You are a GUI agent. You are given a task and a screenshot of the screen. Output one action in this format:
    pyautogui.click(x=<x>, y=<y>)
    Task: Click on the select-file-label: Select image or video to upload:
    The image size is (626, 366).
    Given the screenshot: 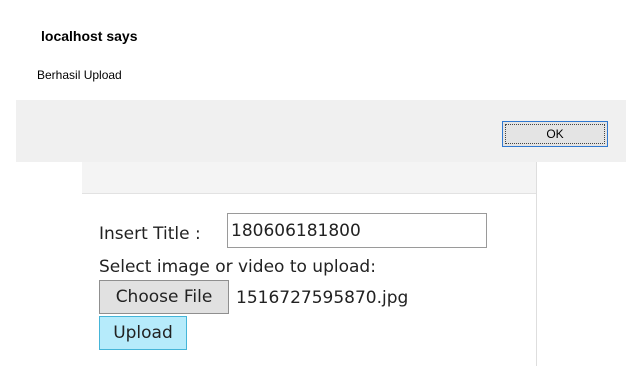 What is the action you would take?
    pyautogui.click(x=237, y=267)
    